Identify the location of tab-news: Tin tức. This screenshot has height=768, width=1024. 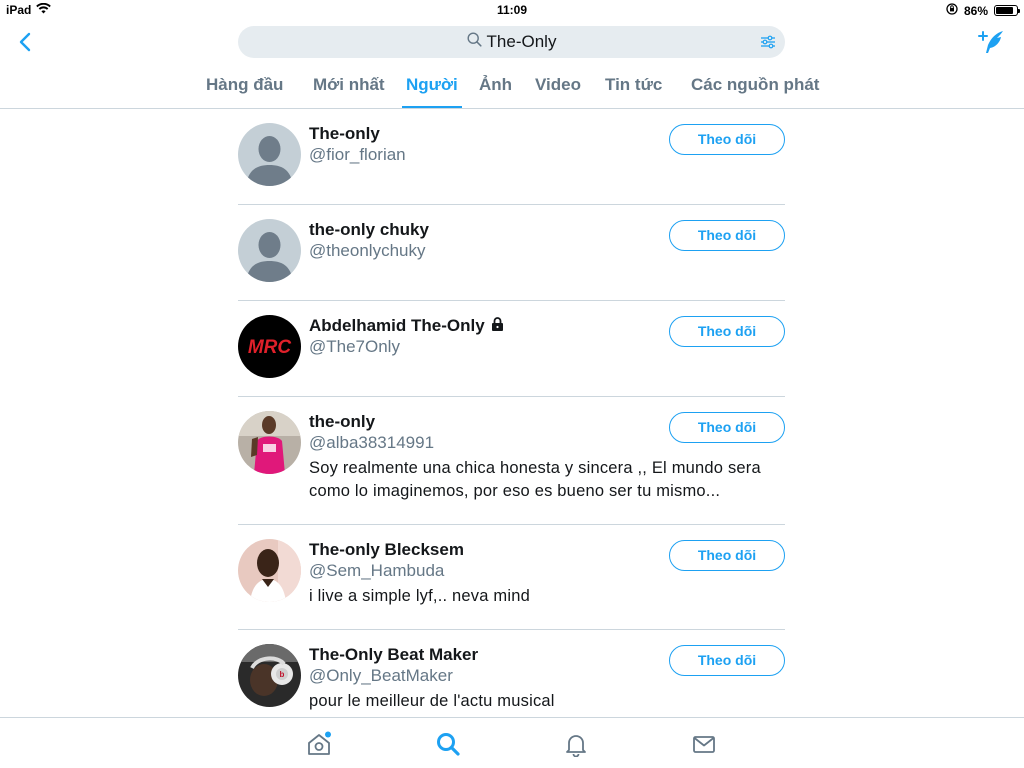
(633, 85).